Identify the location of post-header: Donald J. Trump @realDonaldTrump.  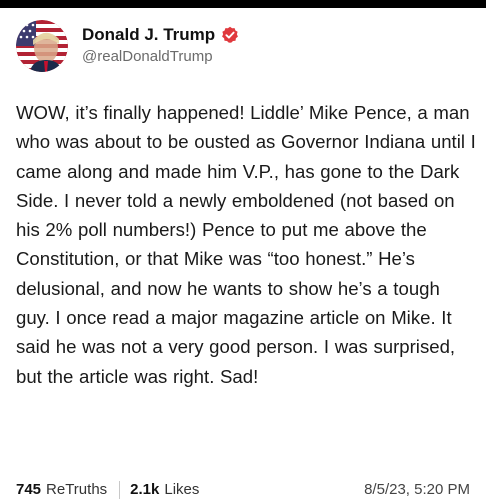
(127, 46).